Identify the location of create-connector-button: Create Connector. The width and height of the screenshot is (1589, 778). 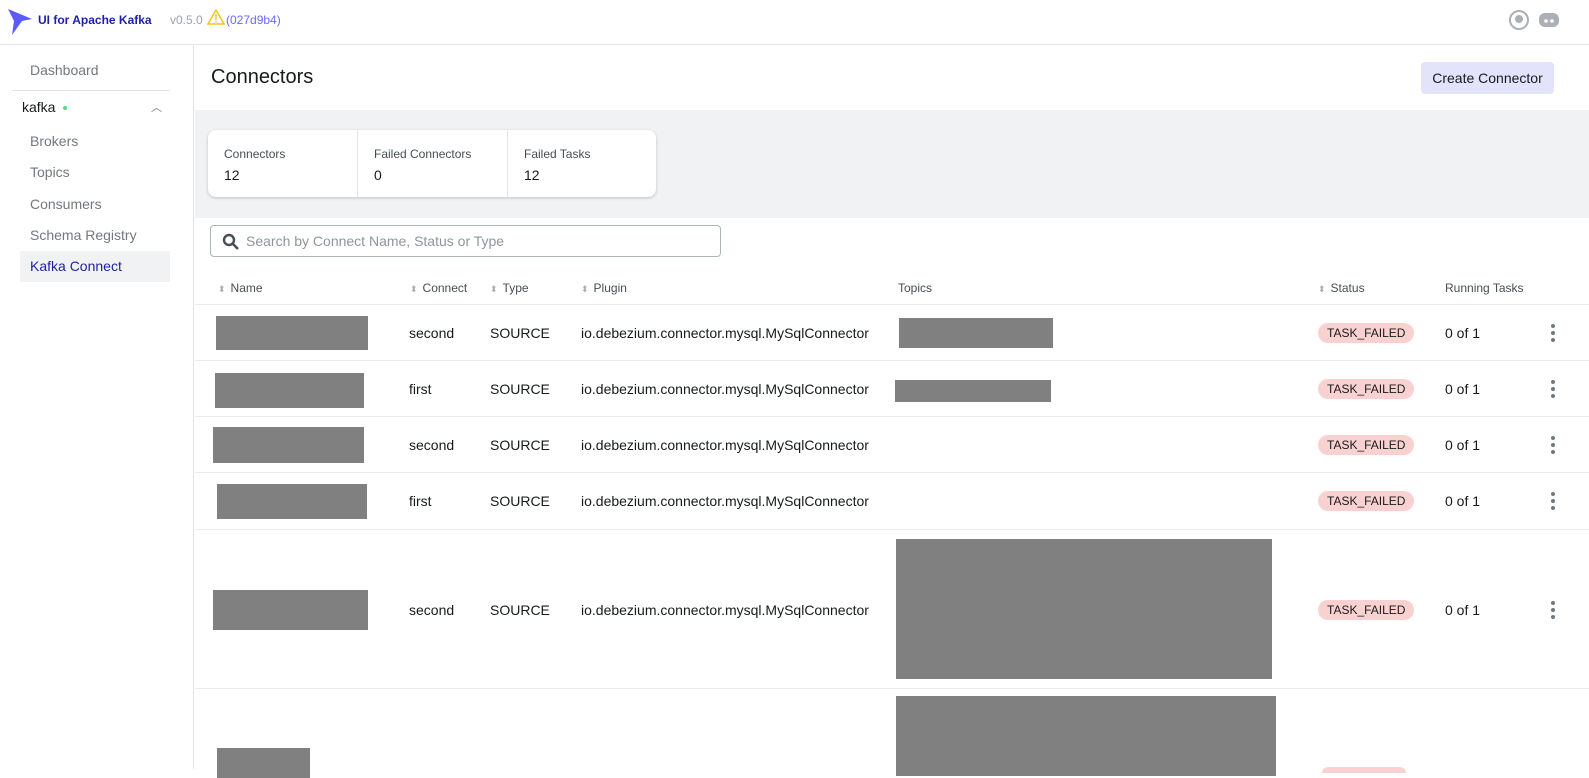
(1487, 78).